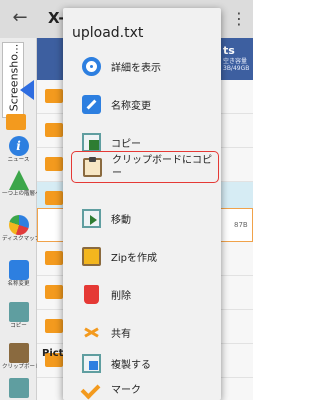  I want to click on more-vert-icon: ⋮, so click(239, 18).